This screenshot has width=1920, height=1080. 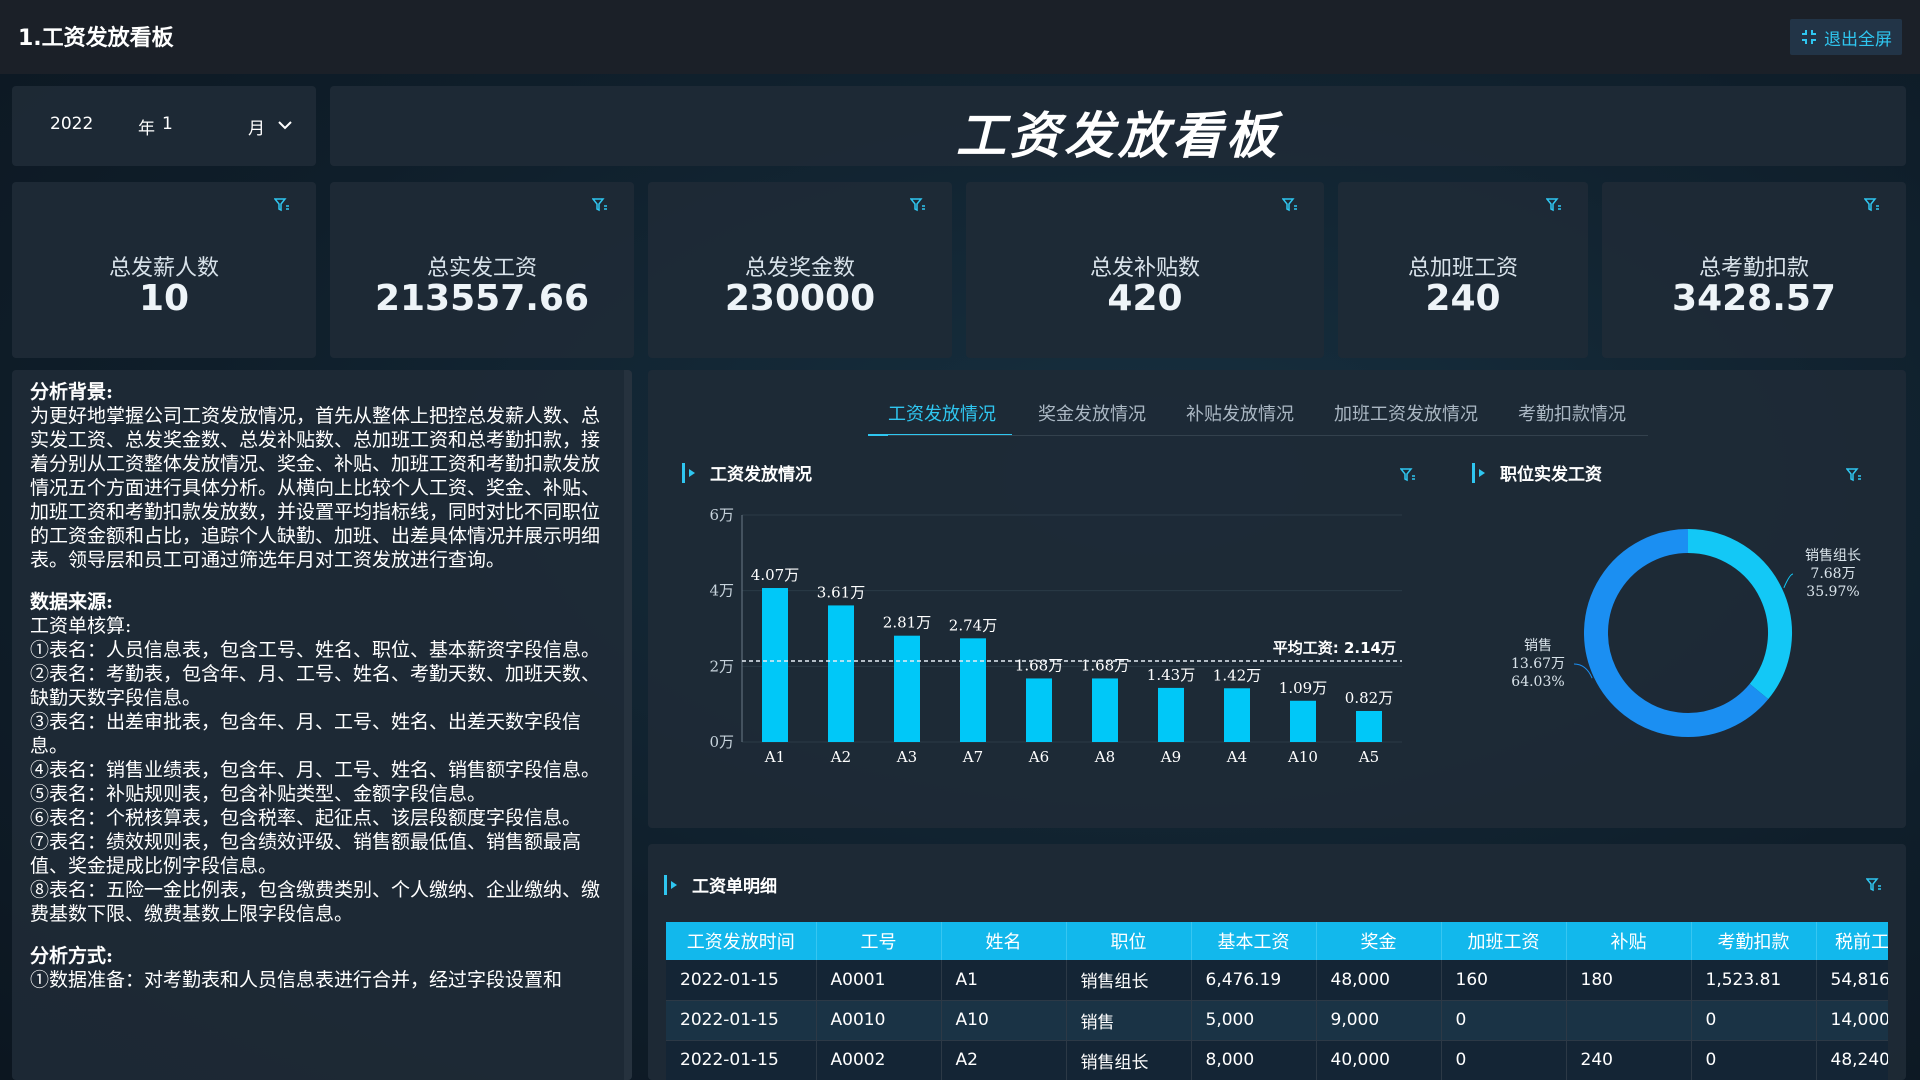 I want to click on table-cell: A2, so click(x=1004, y=1060).